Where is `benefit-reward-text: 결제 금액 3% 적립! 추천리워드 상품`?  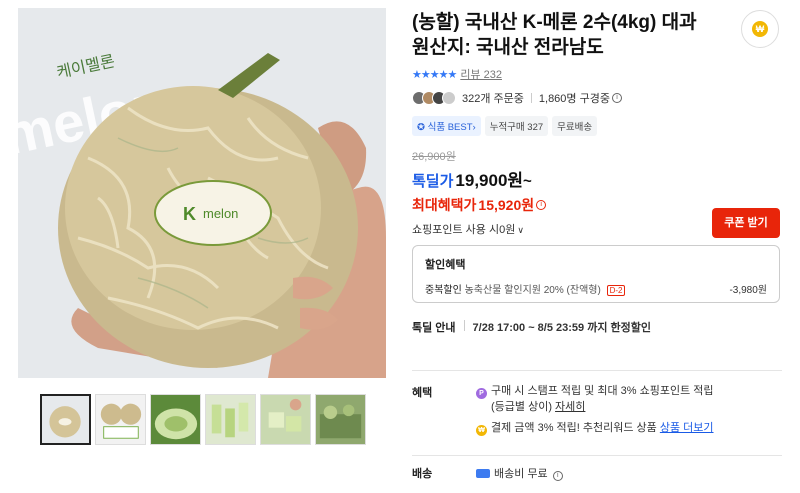
benefit-reward-text: 결제 금액 3% 적립! 추천리워드 상품 is located at coordinates (574, 428).